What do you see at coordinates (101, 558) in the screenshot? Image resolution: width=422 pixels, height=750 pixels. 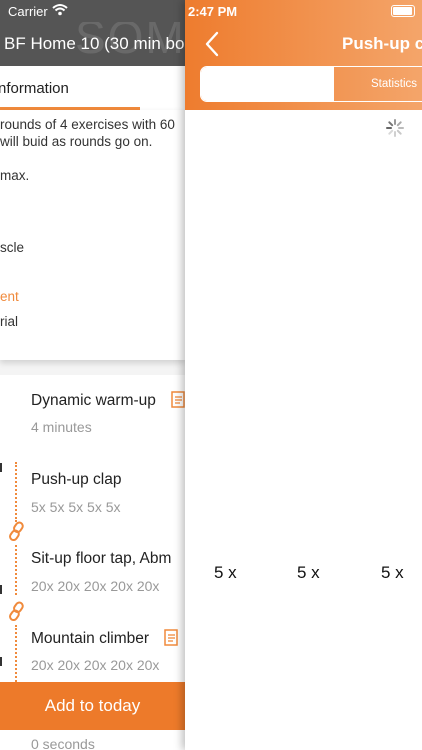 I see `exercise-name: Sit-up floor tap, Abm` at bounding box center [101, 558].